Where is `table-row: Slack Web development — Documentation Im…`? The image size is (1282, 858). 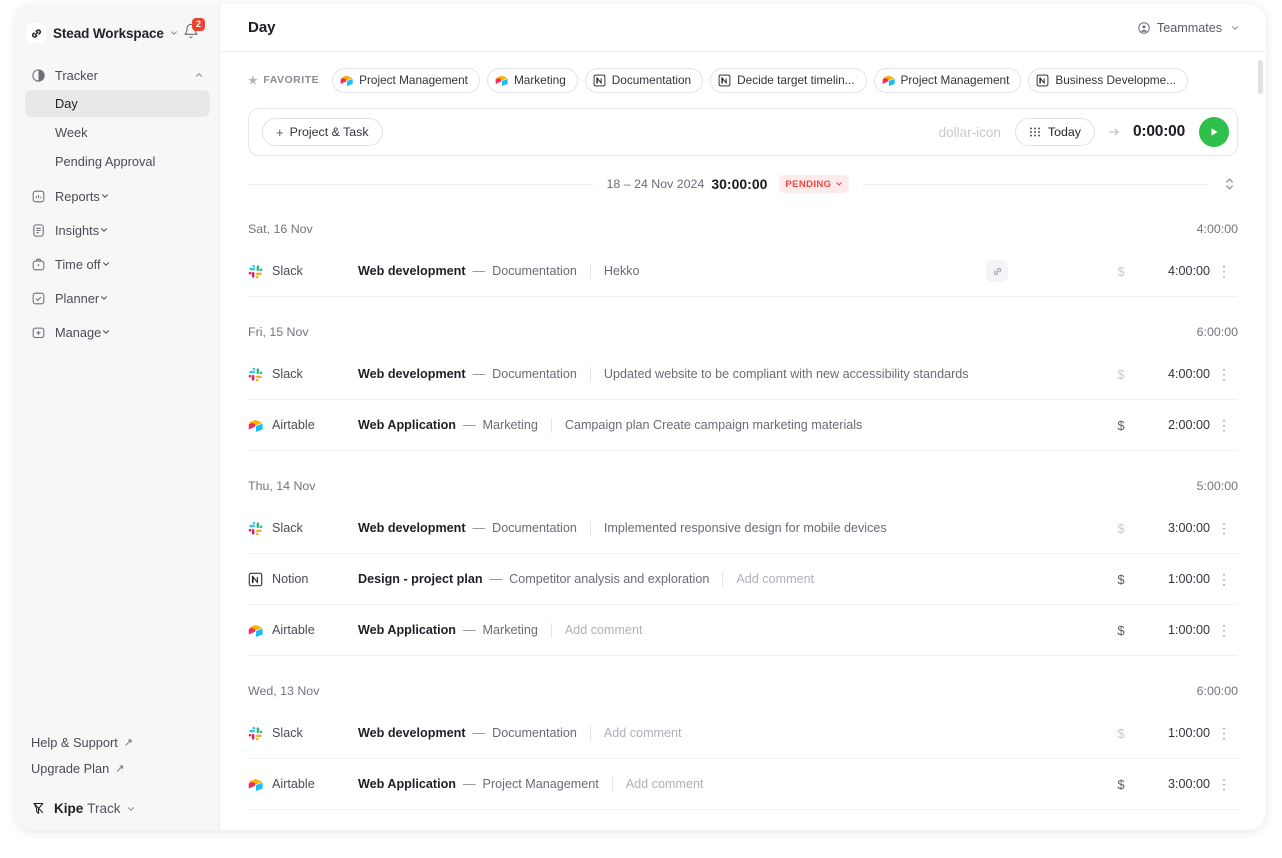
table-row: Slack Web development — Documentation Im… is located at coordinates (743, 528).